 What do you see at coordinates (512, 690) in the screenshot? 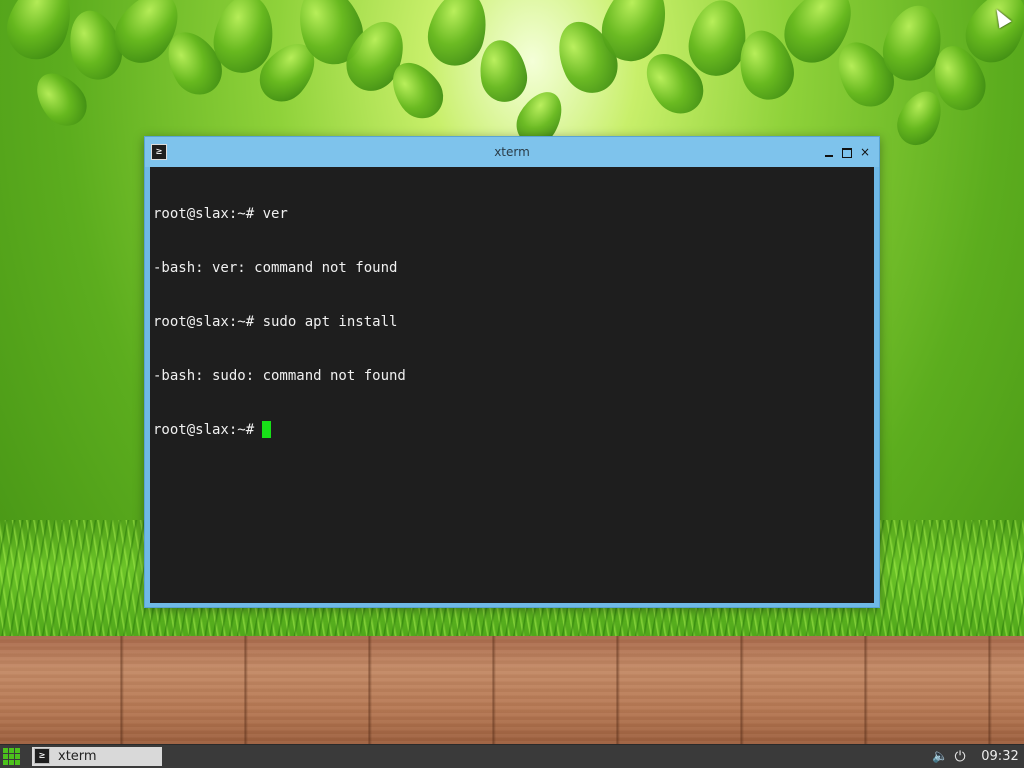
I see `wallpaper-wood-floor` at bounding box center [512, 690].